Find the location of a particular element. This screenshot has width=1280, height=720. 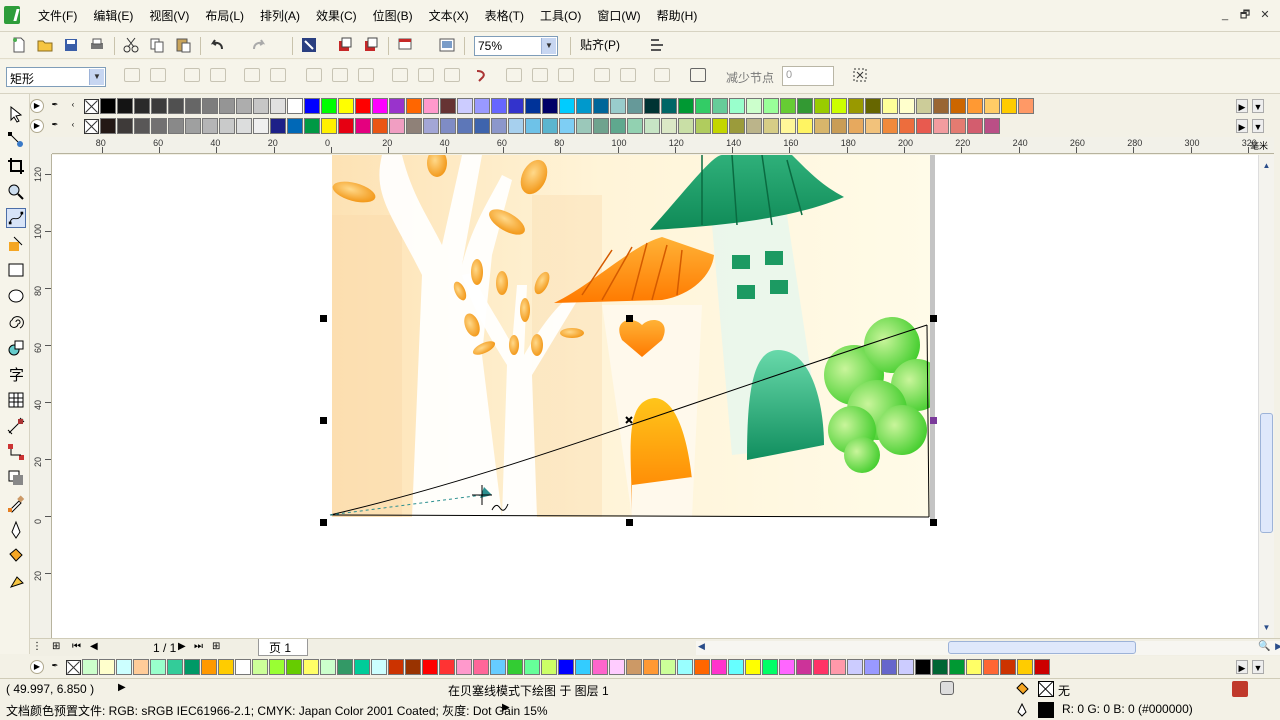

extract-subpath-icon is located at coordinates (452, 75).